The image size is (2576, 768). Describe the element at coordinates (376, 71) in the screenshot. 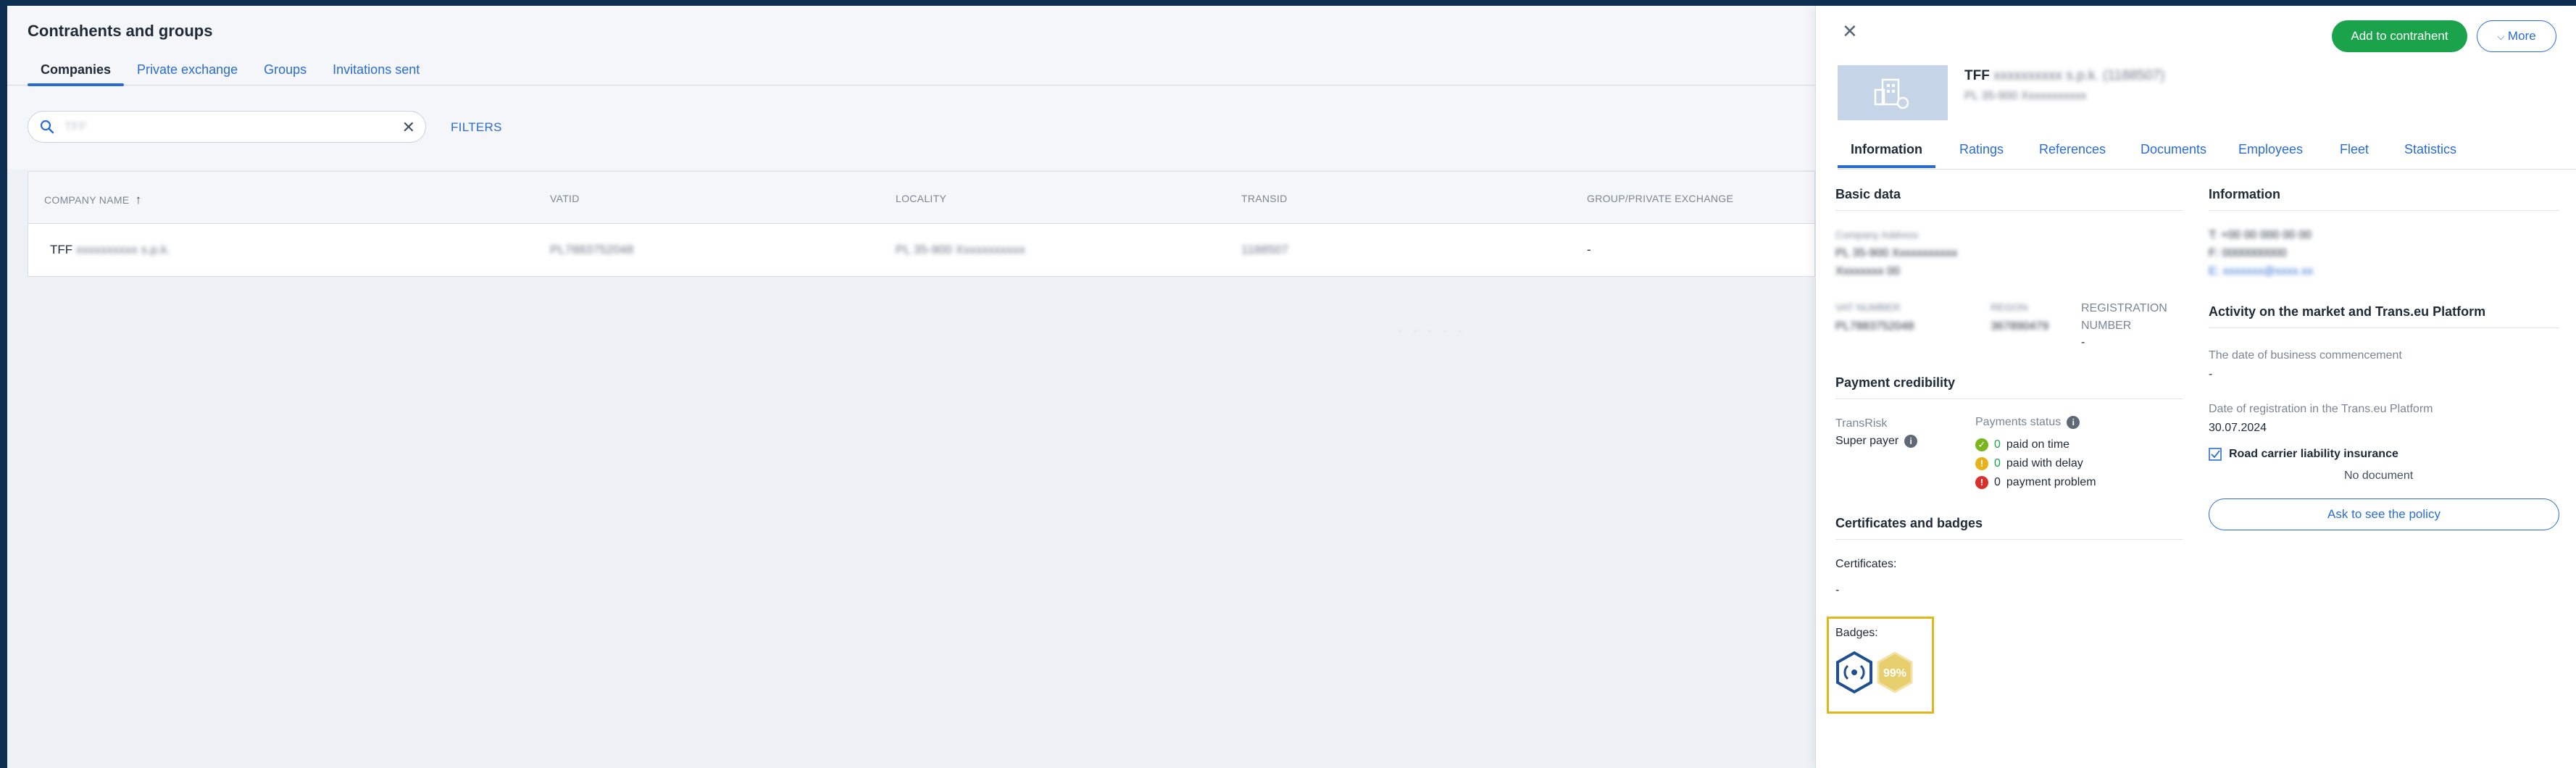

I see `tab-invitations-sent: Invitations sent` at that location.